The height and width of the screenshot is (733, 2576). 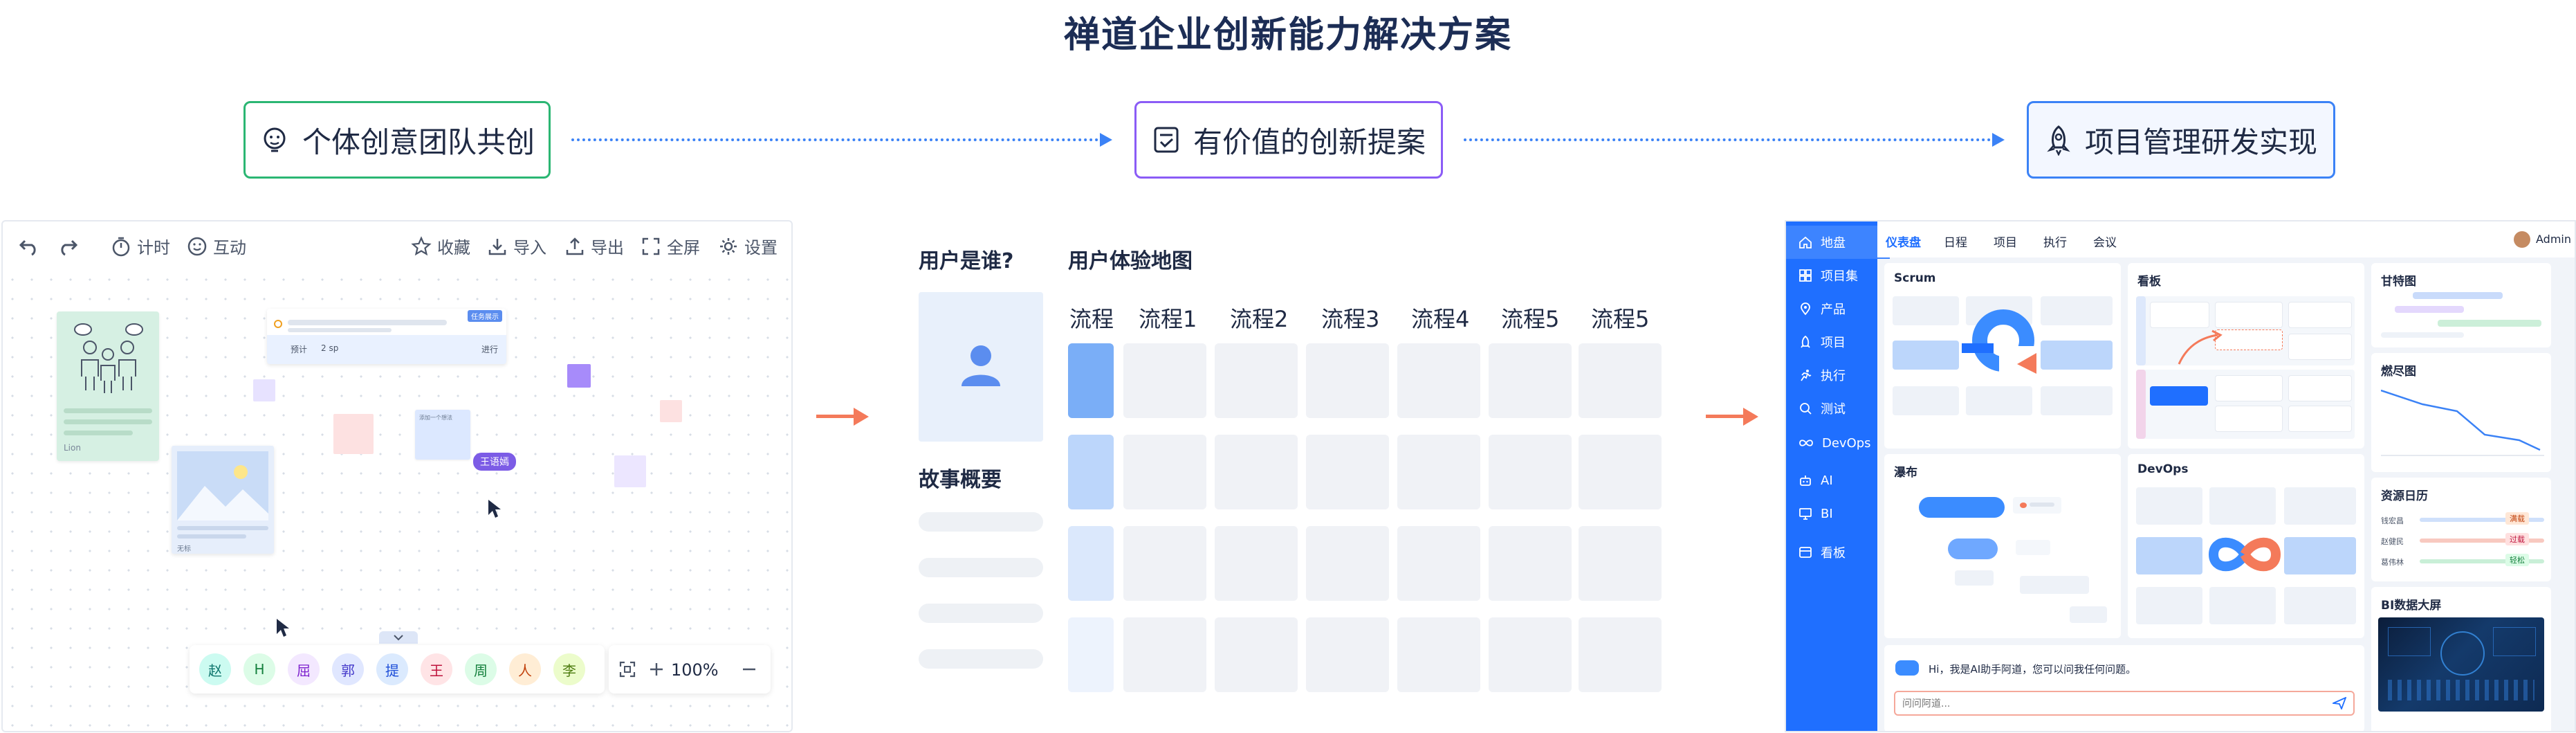 I want to click on collapse-handle, so click(x=398, y=637).